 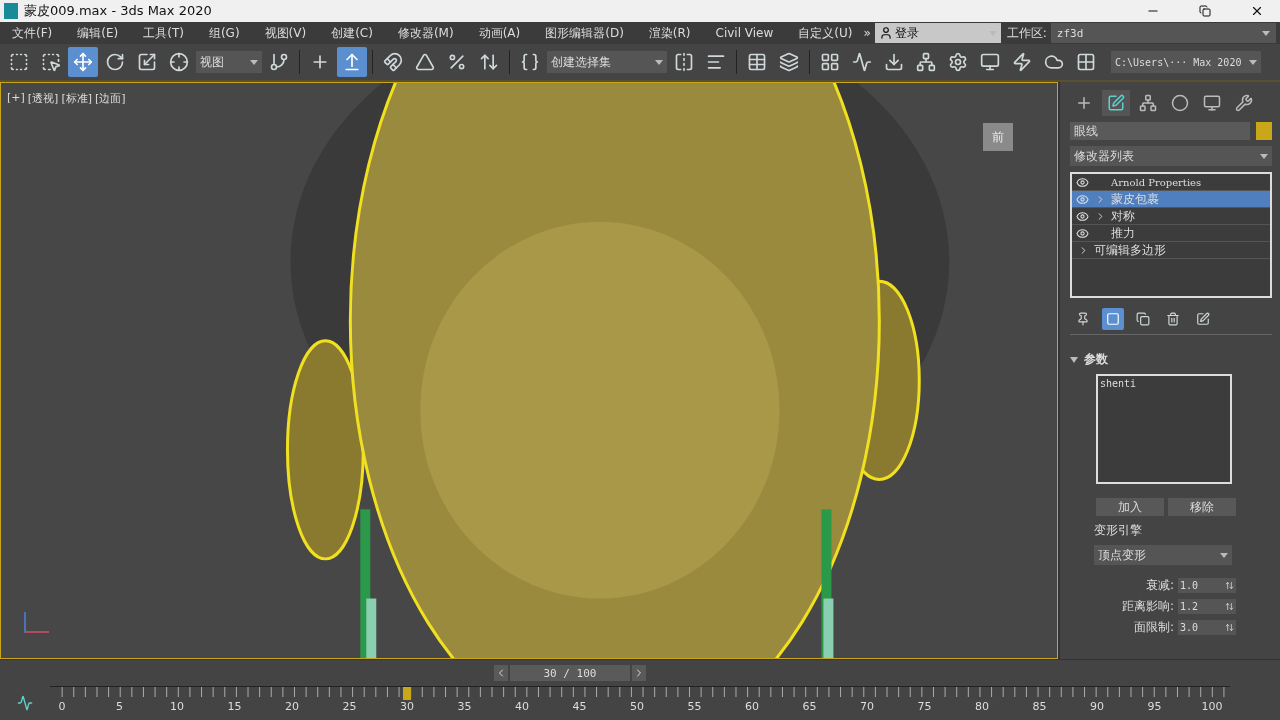 I want to click on object-list-item: shenti, so click(x=1164, y=383).